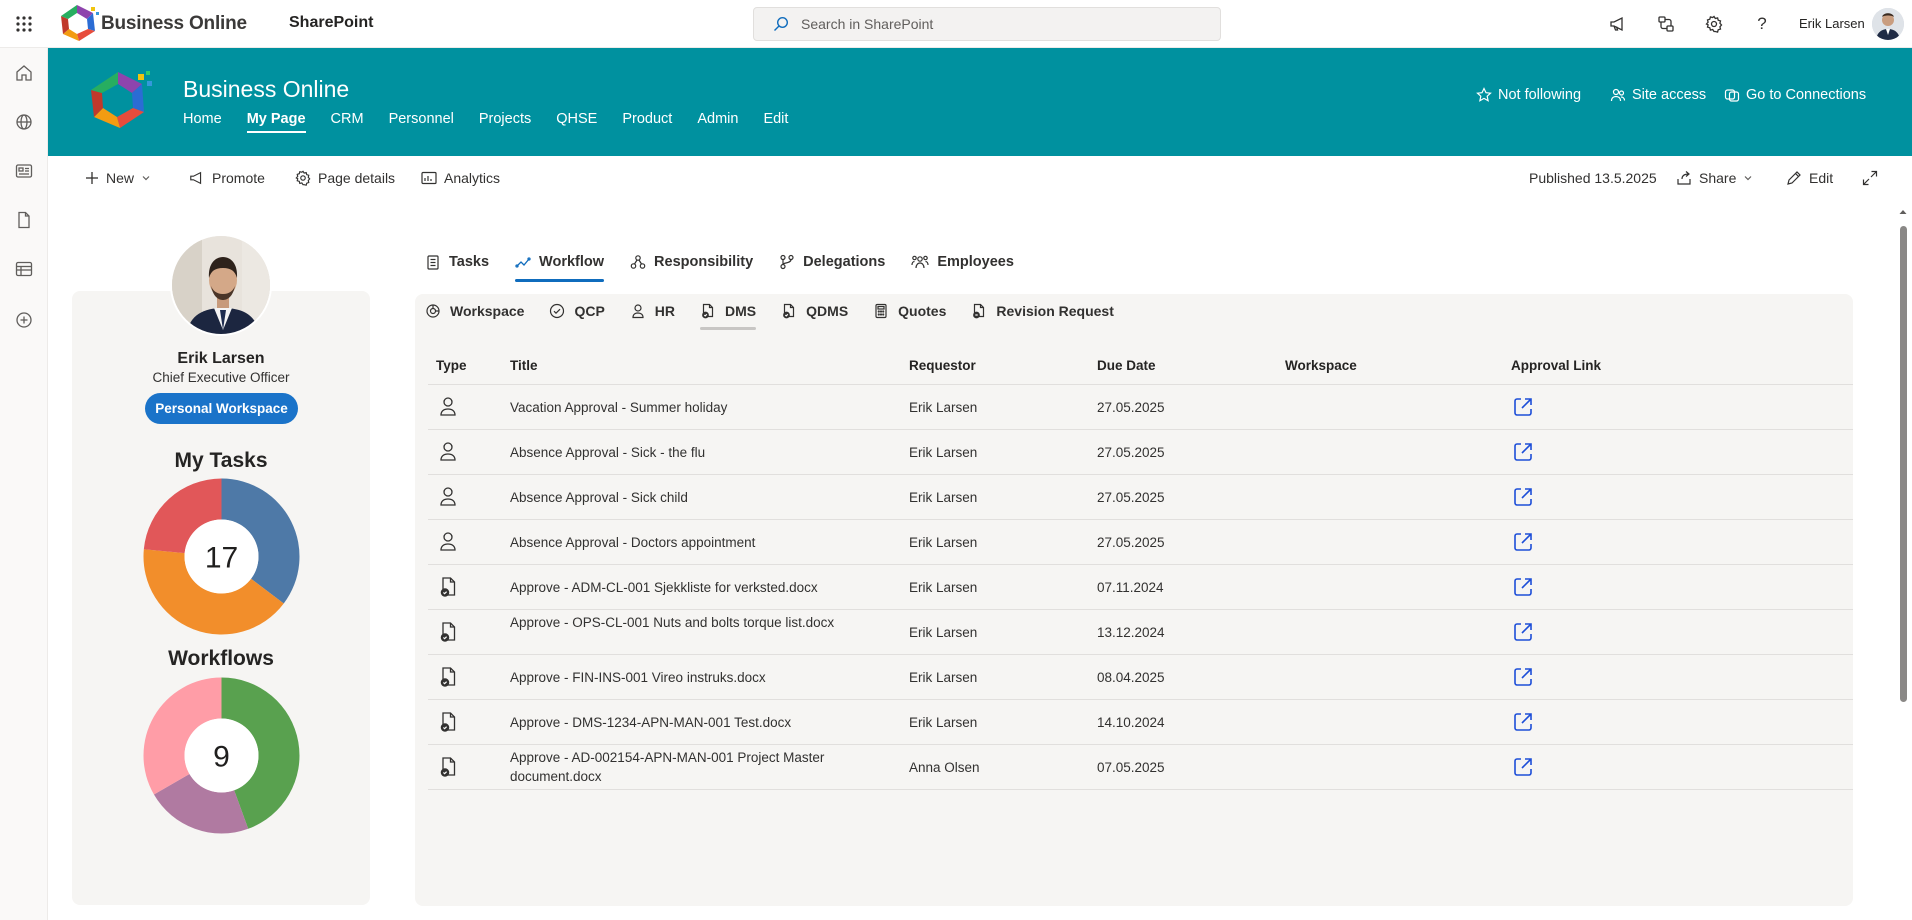 Image resolution: width=1912 pixels, height=920 pixels. I want to click on page-details-button: Page details, so click(345, 178).